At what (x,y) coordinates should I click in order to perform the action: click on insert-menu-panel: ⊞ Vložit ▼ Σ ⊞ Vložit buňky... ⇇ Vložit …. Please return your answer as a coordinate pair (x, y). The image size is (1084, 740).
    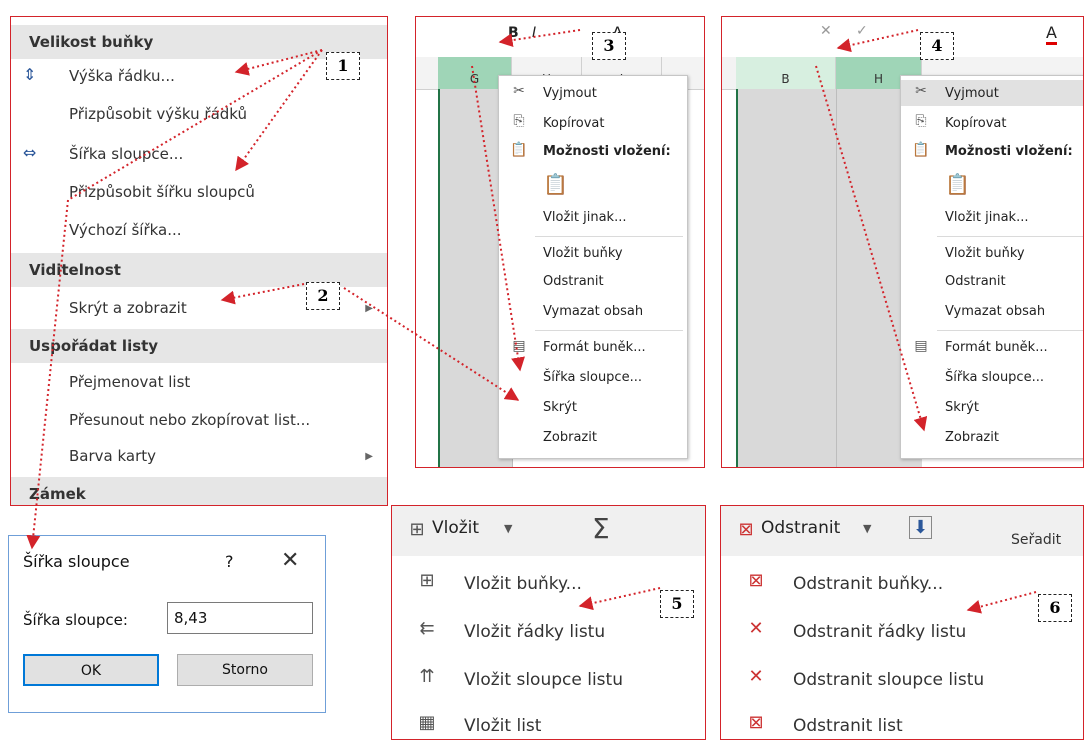
    Looking at the image, I should click on (548, 622).